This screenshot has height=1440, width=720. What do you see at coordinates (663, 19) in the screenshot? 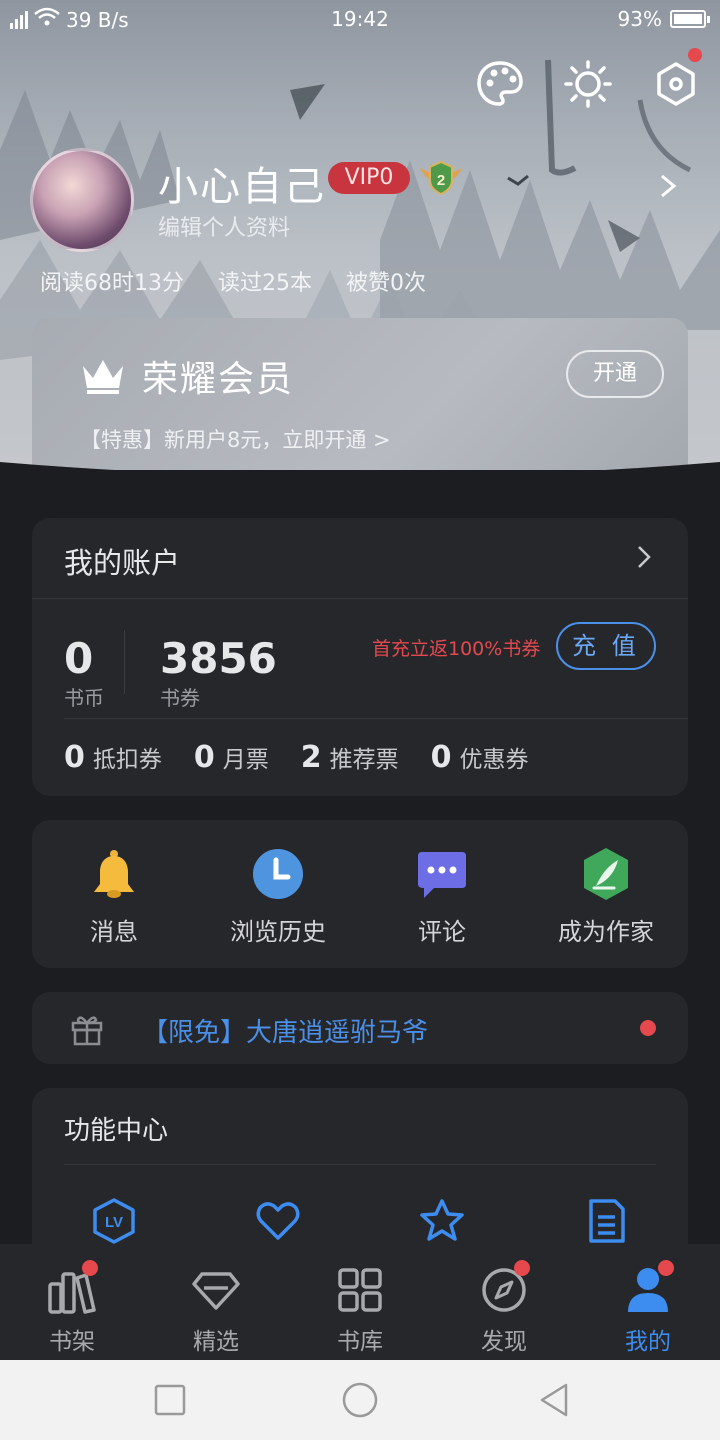
I see `status-right: 93%` at bounding box center [663, 19].